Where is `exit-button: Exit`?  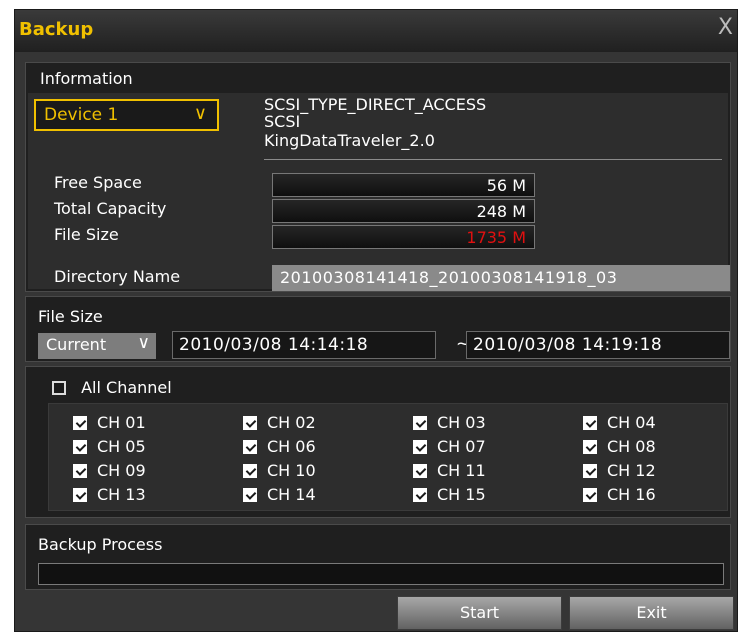 exit-button: Exit is located at coordinates (651, 613).